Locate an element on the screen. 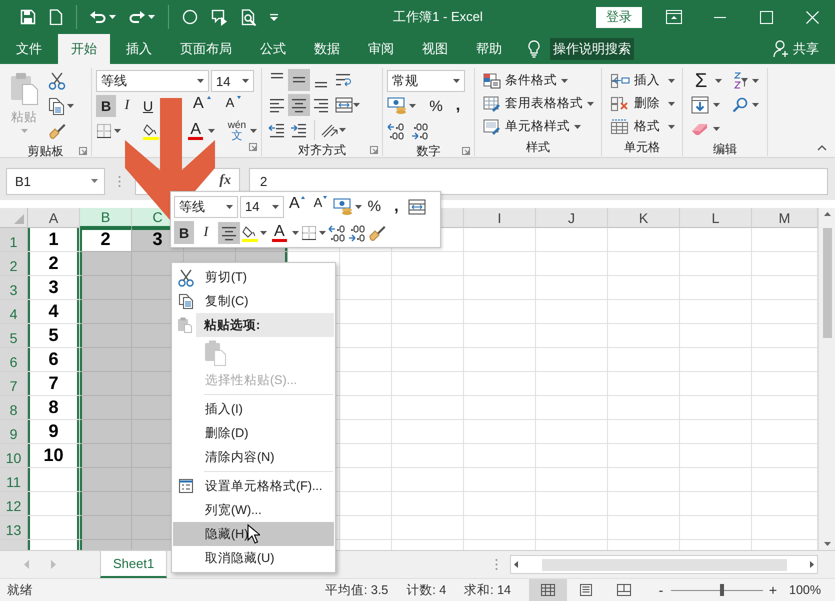 This screenshot has height=601, width=835. row-header: 6 is located at coordinates (14, 360).